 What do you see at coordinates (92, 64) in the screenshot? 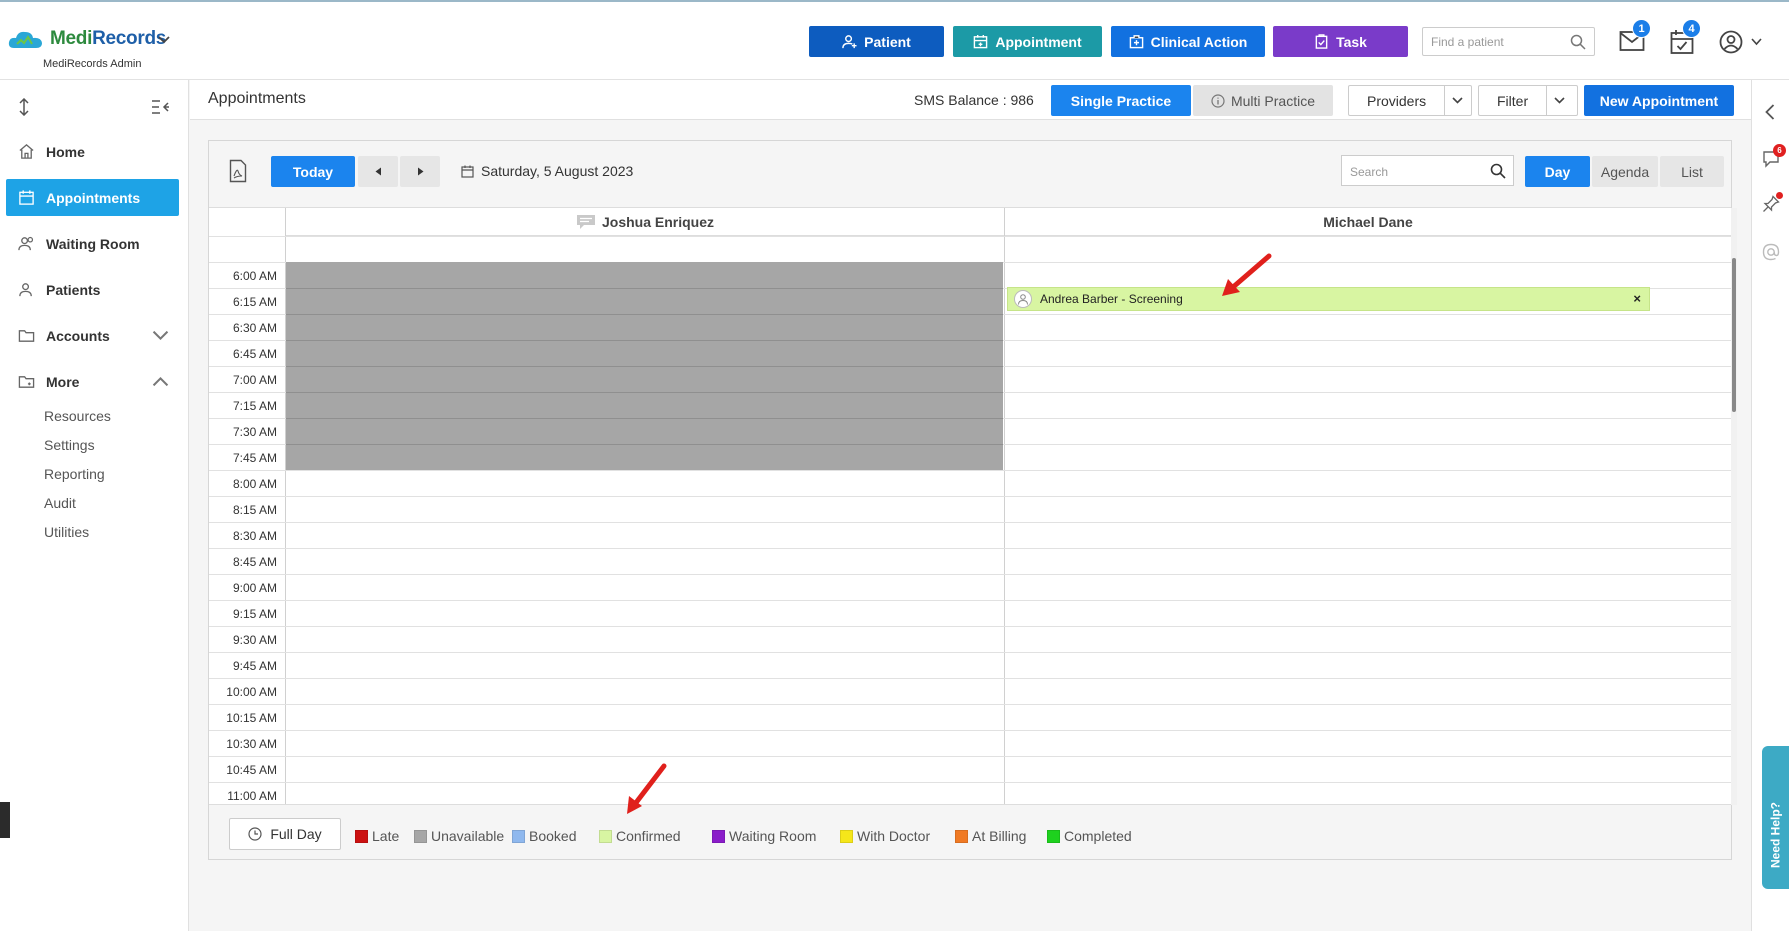
I see `logo-subtitle: MediRecords Admin` at bounding box center [92, 64].